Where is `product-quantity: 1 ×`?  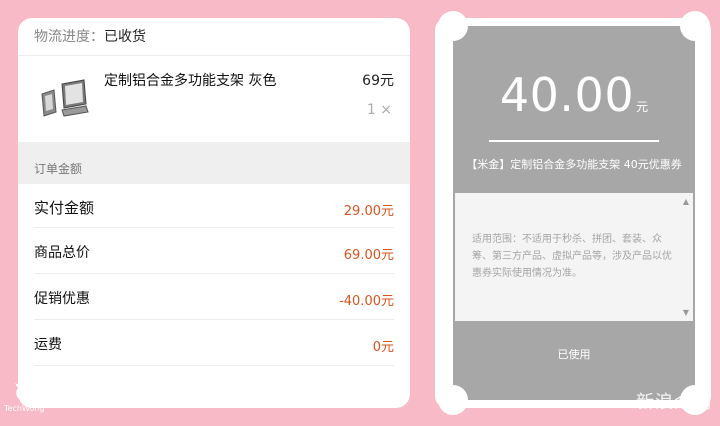 product-quantity: 1 × is located at coordinates (379, 110).